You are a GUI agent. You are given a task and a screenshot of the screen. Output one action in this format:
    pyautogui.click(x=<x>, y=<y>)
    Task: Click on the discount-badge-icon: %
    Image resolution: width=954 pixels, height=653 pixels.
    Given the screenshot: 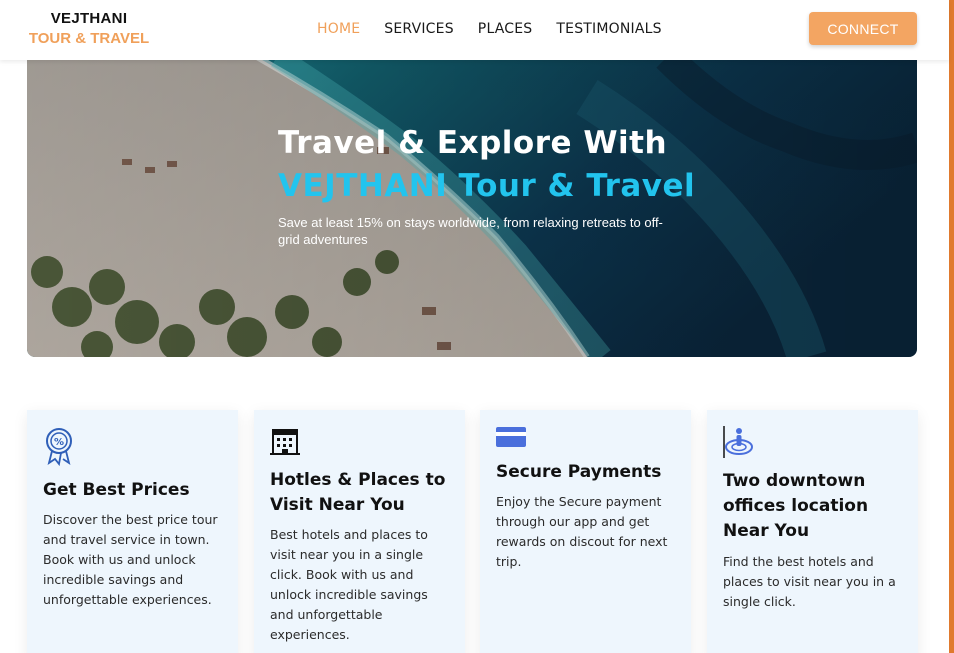 What is the action you would take?
    pyautogui.click(x=59, y=447)
    